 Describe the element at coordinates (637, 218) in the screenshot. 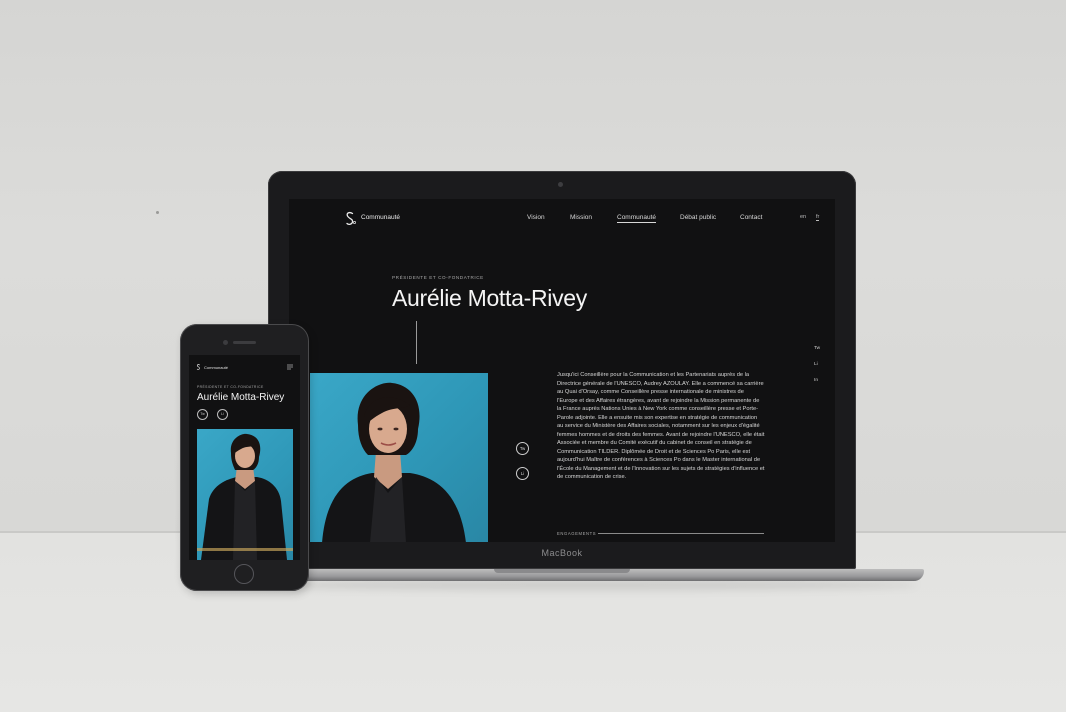

I see `nav-item-communaute: Communauté` at that location.